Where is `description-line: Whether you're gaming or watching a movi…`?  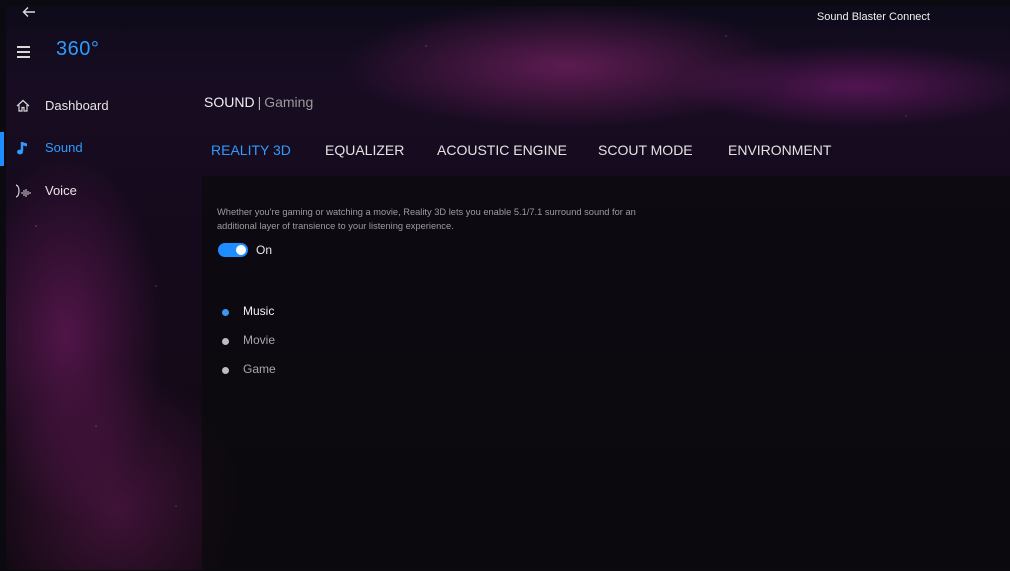
description-line: Whether you're gaming or watching a movi… is located at coordinates (426, 212).